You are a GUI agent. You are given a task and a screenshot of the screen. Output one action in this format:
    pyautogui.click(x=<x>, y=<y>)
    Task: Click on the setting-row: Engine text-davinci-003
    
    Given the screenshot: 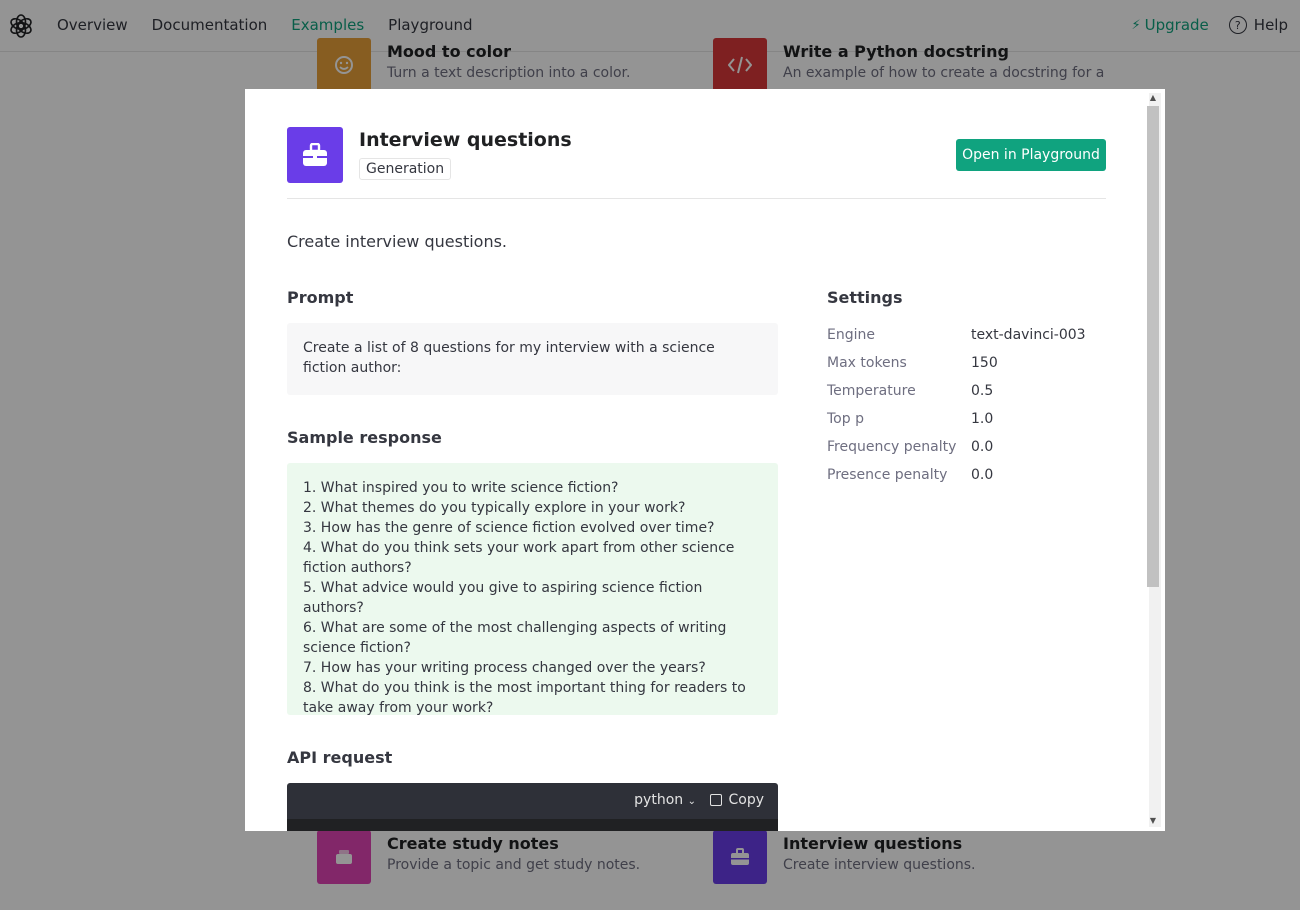 What is the action you would take?
    pyautogui.click(x=967, y=341)
    